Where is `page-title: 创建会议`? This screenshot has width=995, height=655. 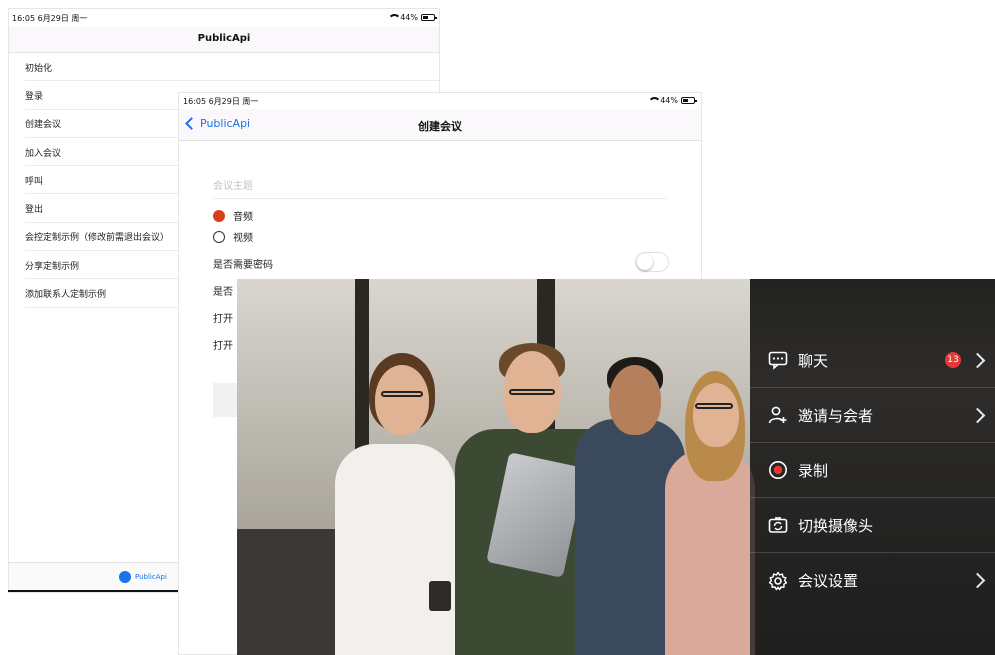
page-title: 创建会议 is located at coordinates (440, 126).